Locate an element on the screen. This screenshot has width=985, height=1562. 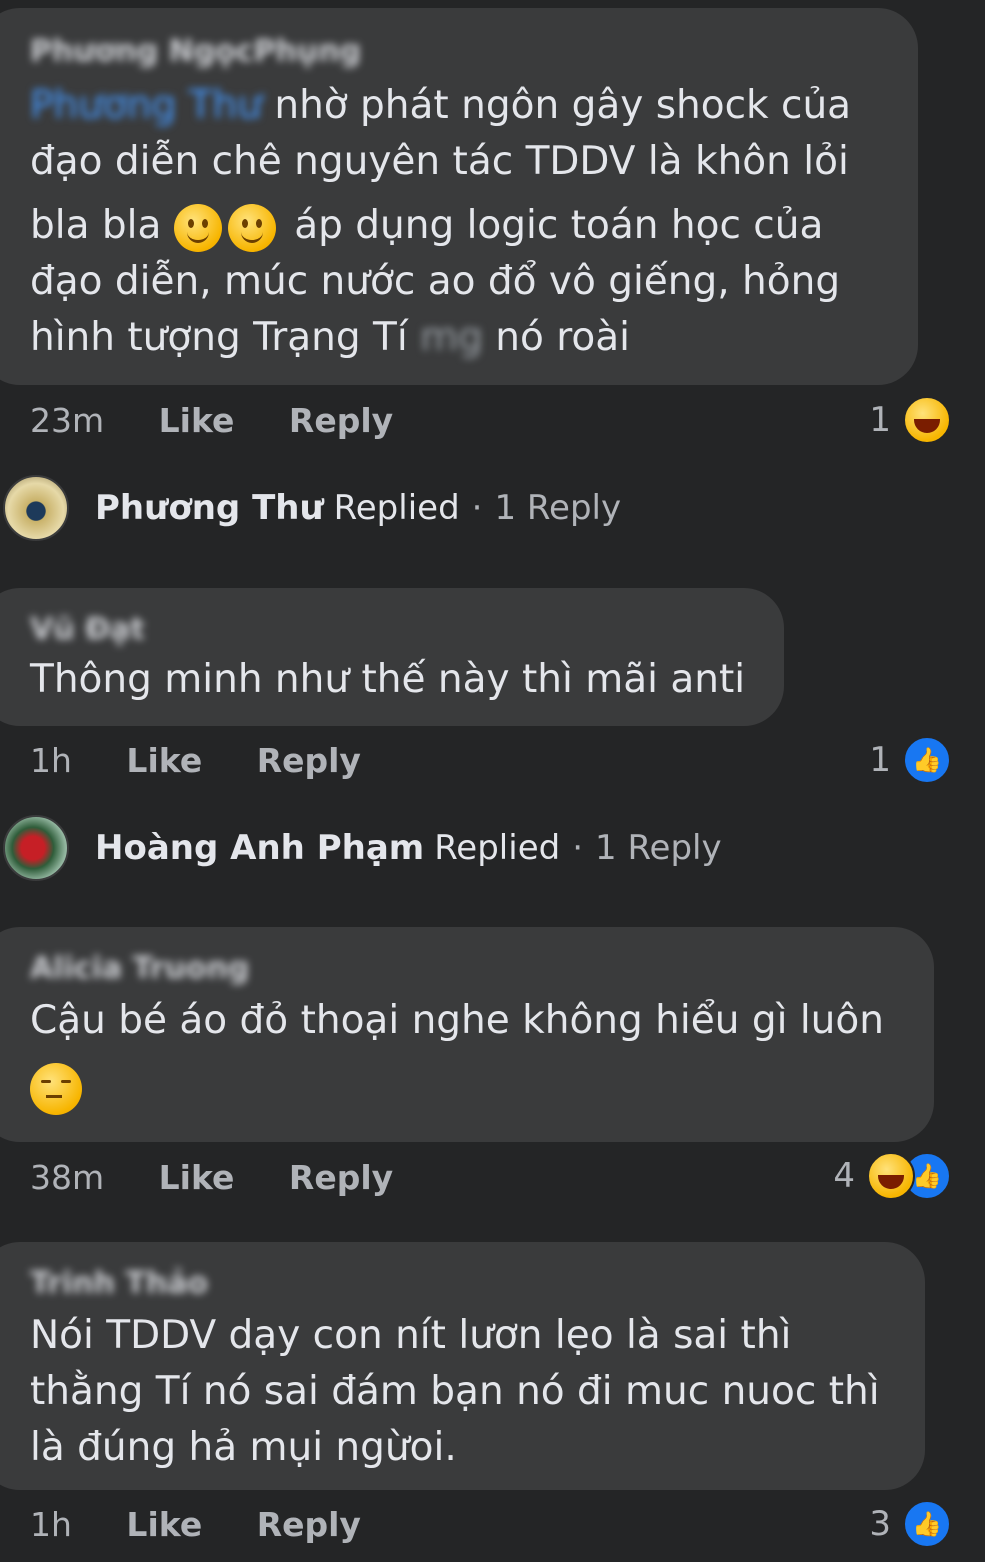
reaction-summary: 1 is located at coordinates (910, 420).